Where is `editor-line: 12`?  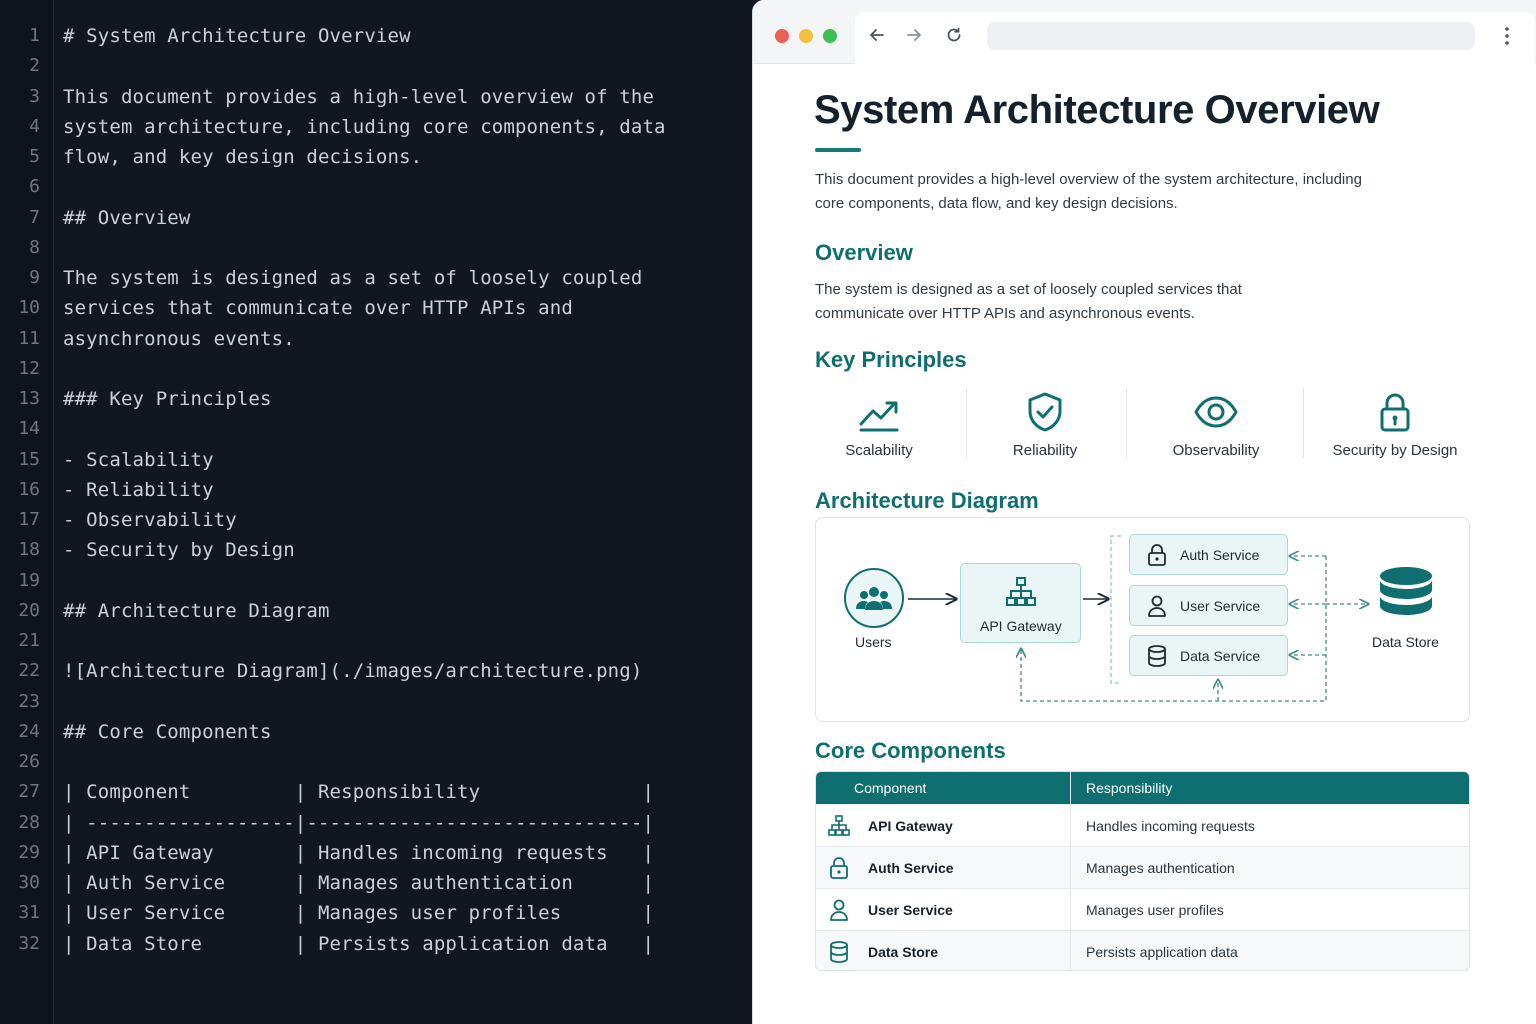 editor-line: 12 is located at coordinates (376, 369).